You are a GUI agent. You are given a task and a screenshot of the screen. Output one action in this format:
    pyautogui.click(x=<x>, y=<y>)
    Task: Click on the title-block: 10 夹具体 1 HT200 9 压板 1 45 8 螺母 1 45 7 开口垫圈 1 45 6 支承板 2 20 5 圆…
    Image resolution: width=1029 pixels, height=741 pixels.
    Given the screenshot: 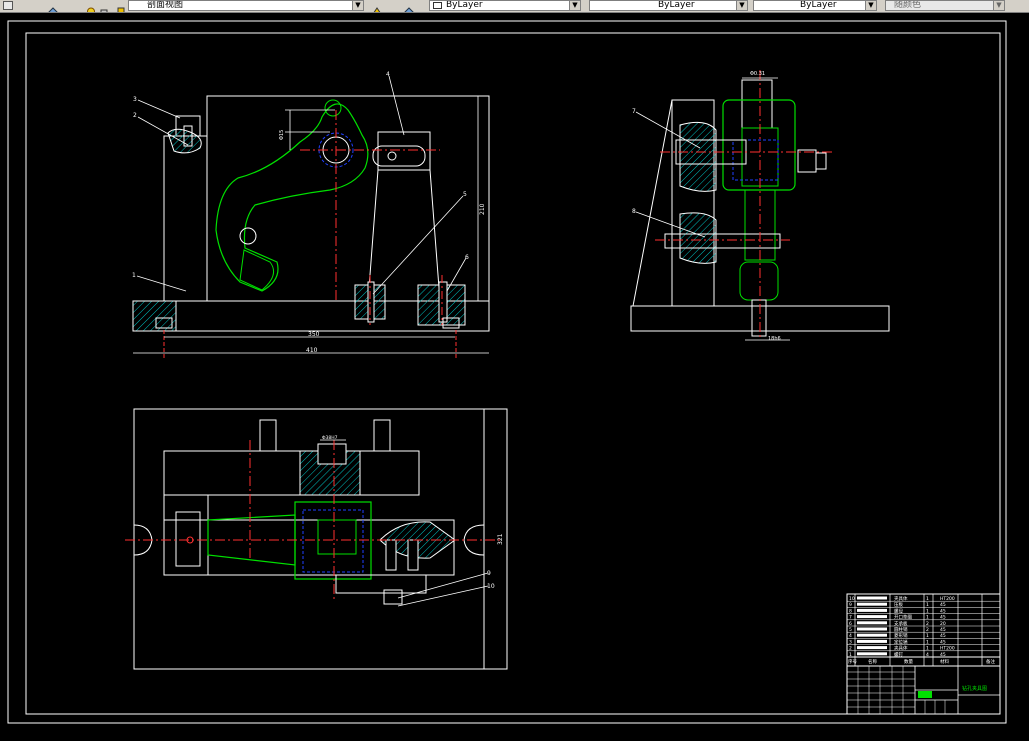 What is the action you would take?
    pyautogui.click(x=923, y=654)
    